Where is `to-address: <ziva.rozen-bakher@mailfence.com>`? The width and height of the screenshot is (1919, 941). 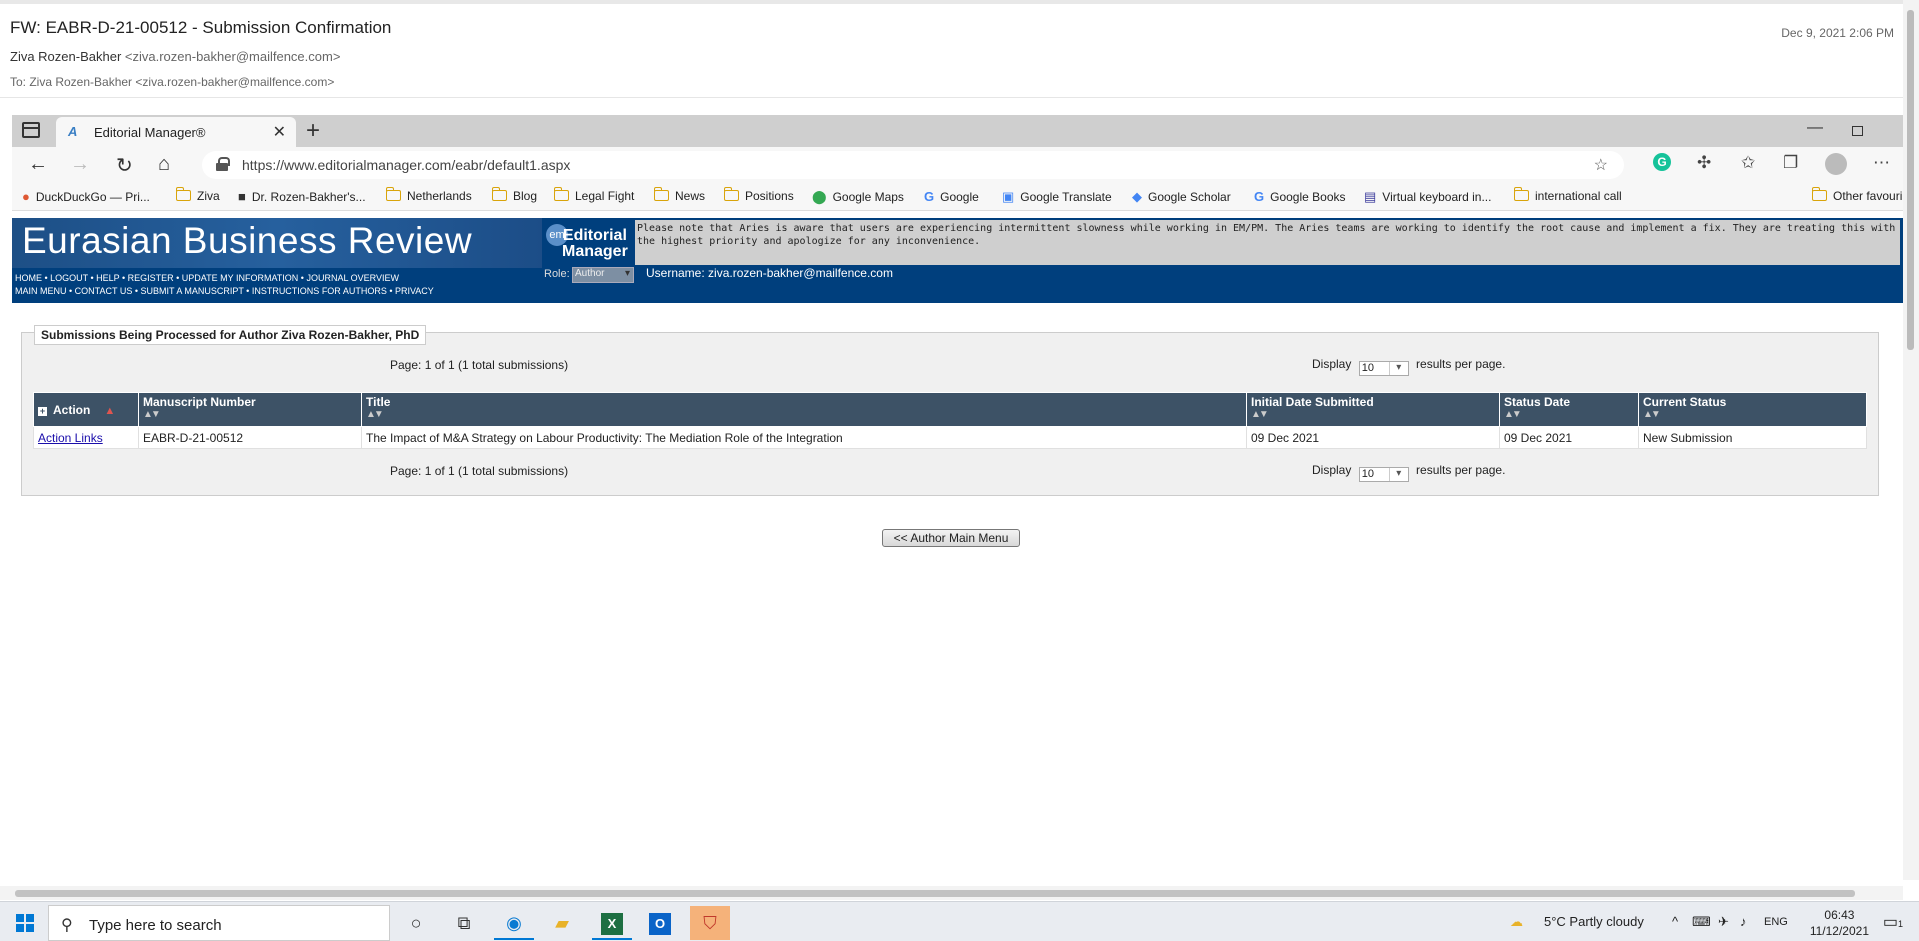
to-address: <ziva.rozen-bakher@mailfence.com> is located at coordinates (235, 82).